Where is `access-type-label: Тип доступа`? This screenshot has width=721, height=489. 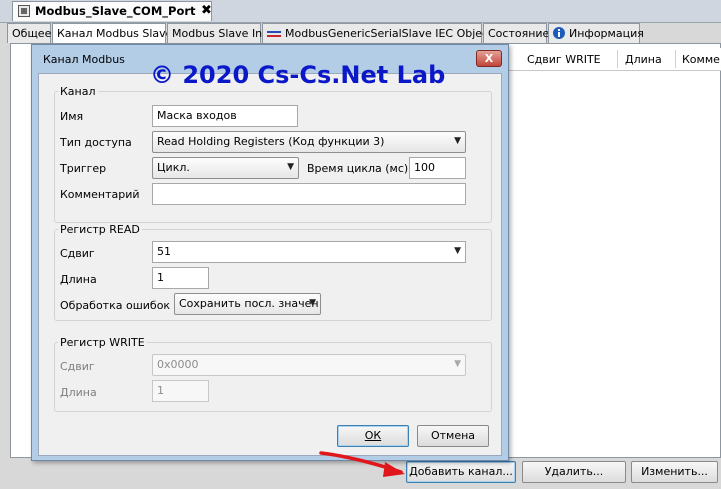
access-type-label: Тип доступа is located at coordinates (96, 142).